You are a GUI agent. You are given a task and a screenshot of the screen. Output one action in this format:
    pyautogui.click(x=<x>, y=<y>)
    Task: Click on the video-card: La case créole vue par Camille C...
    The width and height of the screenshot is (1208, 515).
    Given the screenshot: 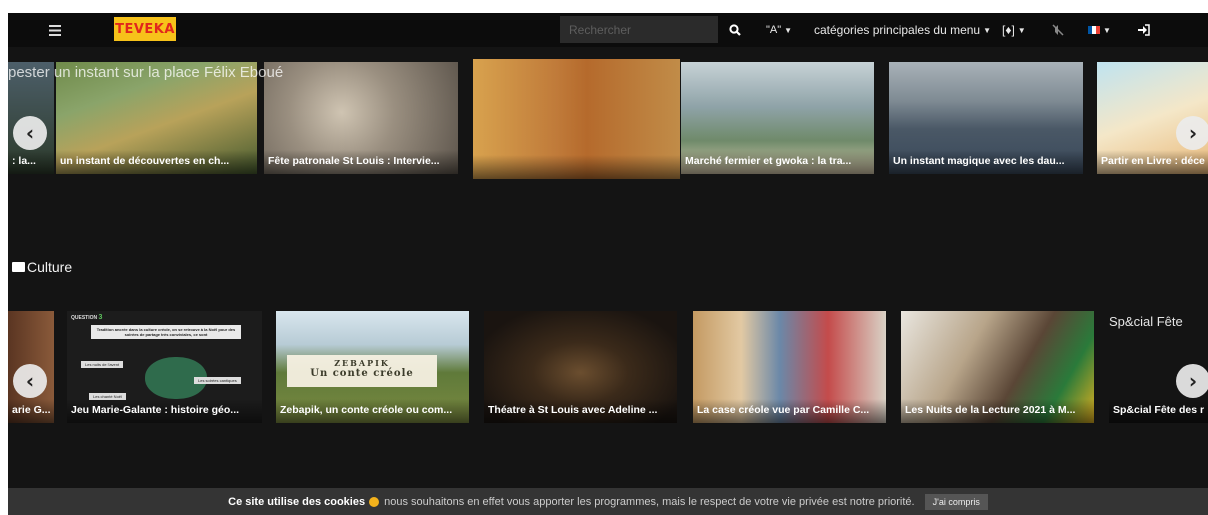 What is the action you would take?
    pyautogui.click(x=789, y=367)
    